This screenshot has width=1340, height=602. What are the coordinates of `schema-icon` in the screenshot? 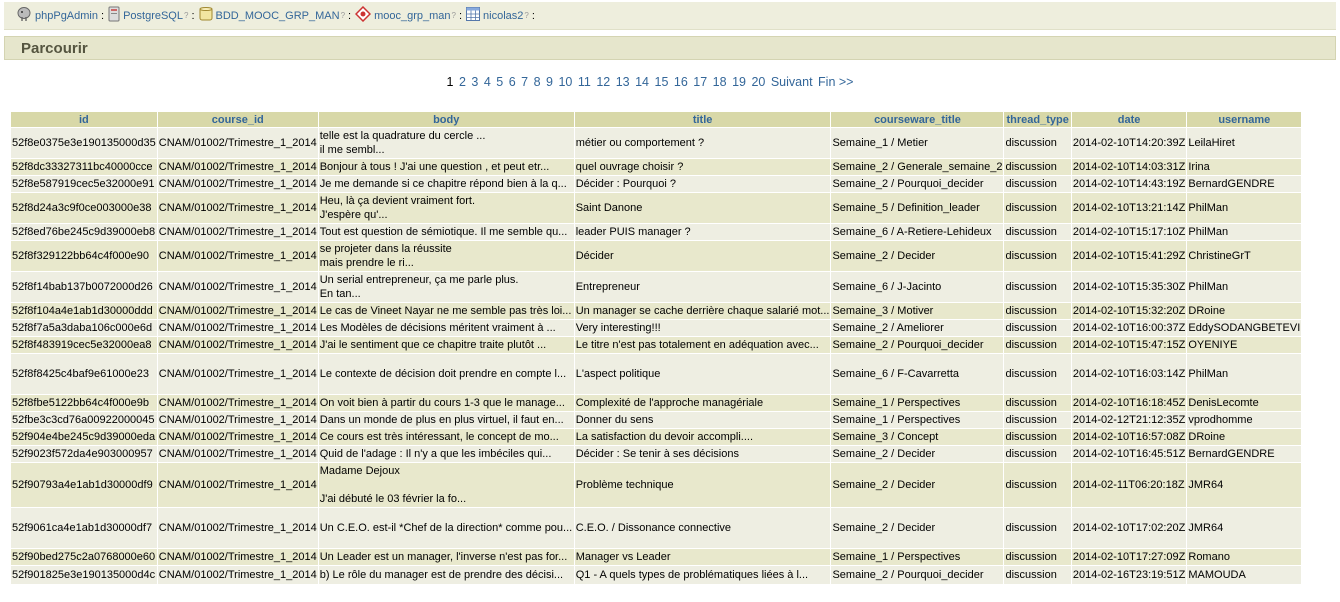 It's located at (363, 15).